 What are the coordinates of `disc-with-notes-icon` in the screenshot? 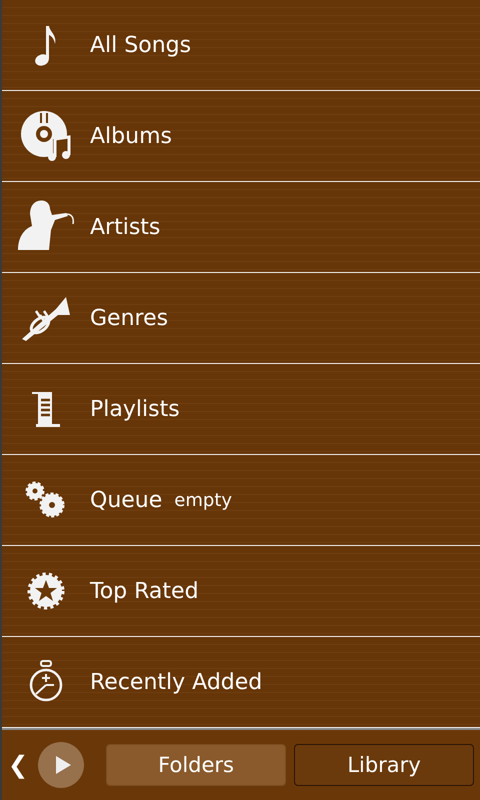 It's located at (46, 136).